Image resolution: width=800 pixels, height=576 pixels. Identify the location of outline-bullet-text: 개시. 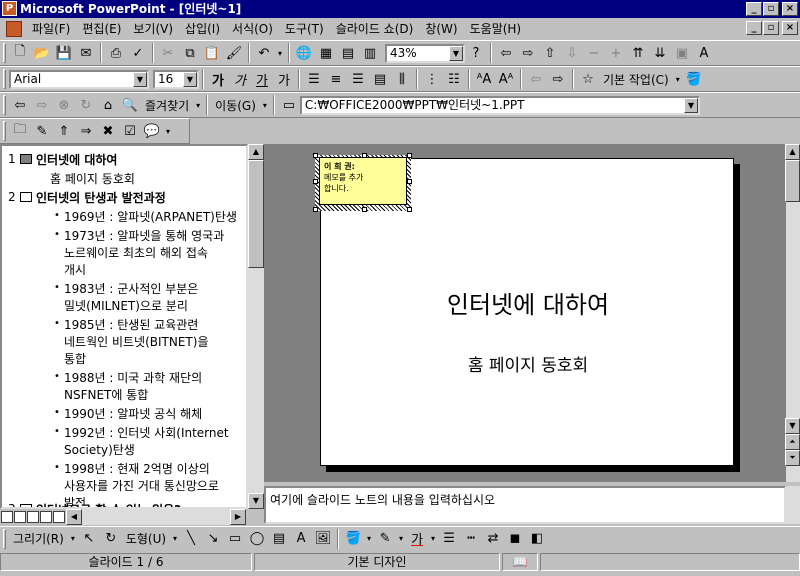
(75, 269).